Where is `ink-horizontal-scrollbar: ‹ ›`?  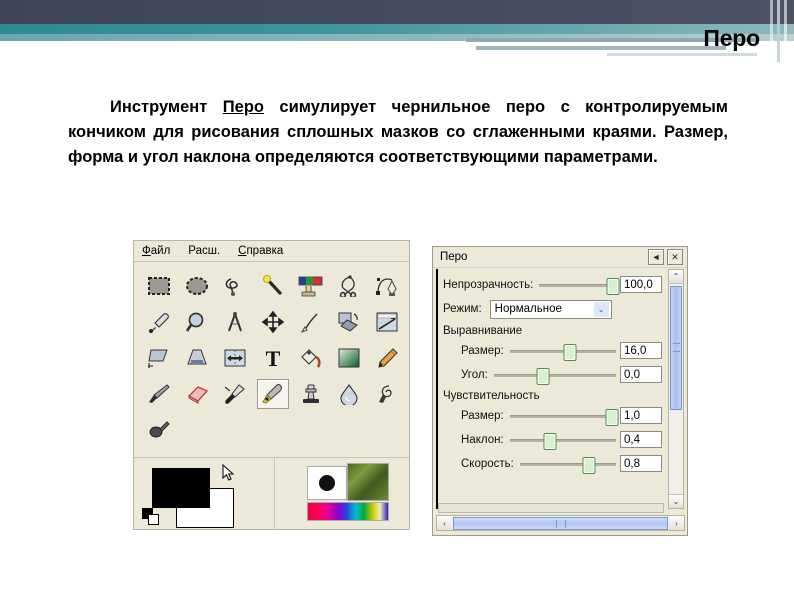 ink-horizontal-scrollbar: ‹ › is located at coordinates (560, 523).